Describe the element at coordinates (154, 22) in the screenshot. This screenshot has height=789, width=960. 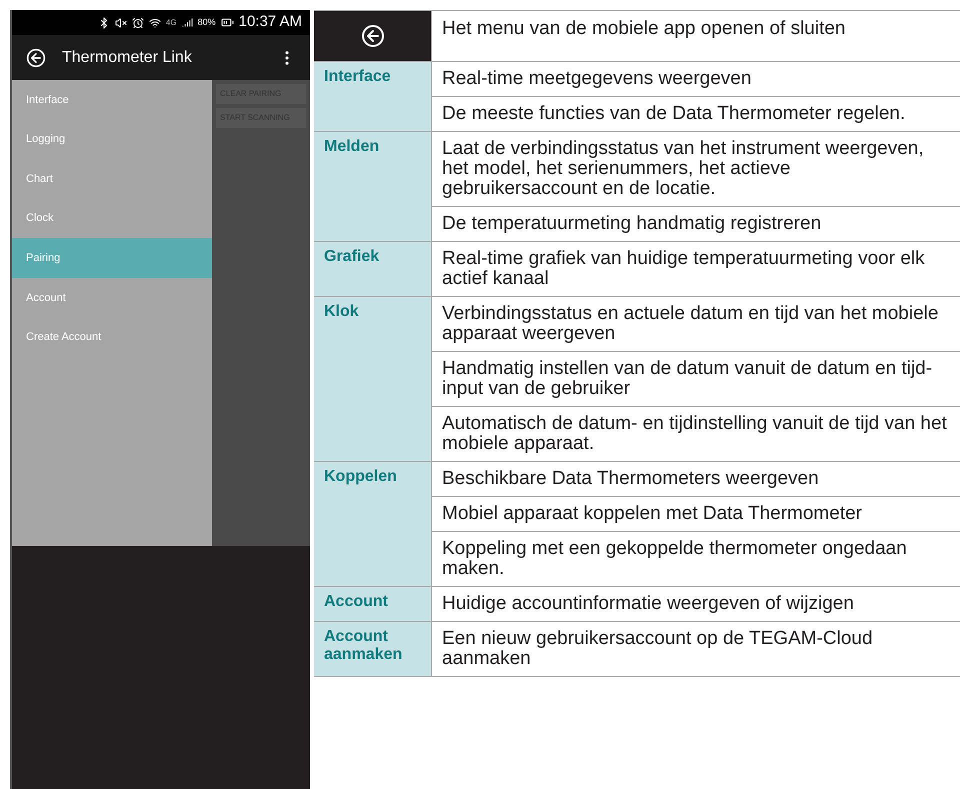
I see `wifi-icon` at that location.